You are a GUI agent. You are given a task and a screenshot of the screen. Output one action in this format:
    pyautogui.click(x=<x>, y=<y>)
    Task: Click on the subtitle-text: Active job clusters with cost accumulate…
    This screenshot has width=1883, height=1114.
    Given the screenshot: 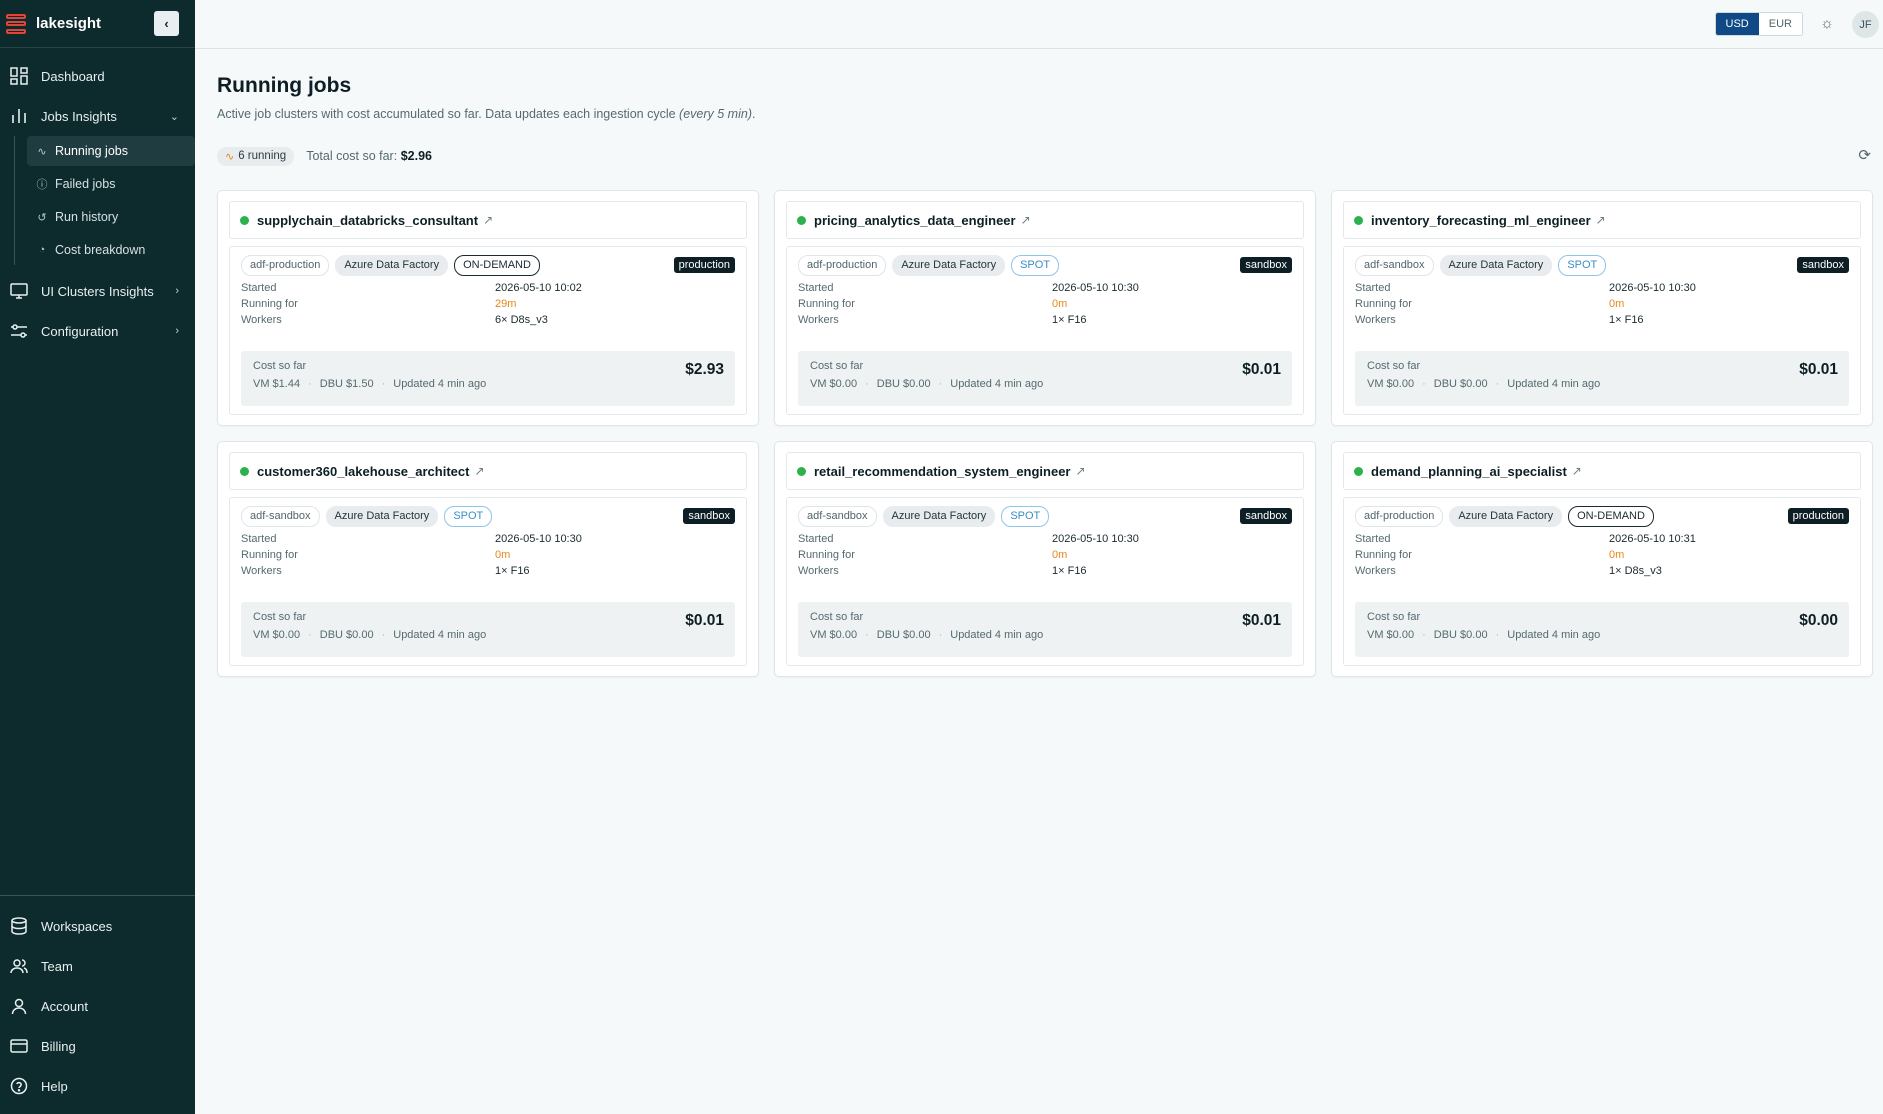 What is the action you would take?
    pyautogui.click(x=448, y=114)
    